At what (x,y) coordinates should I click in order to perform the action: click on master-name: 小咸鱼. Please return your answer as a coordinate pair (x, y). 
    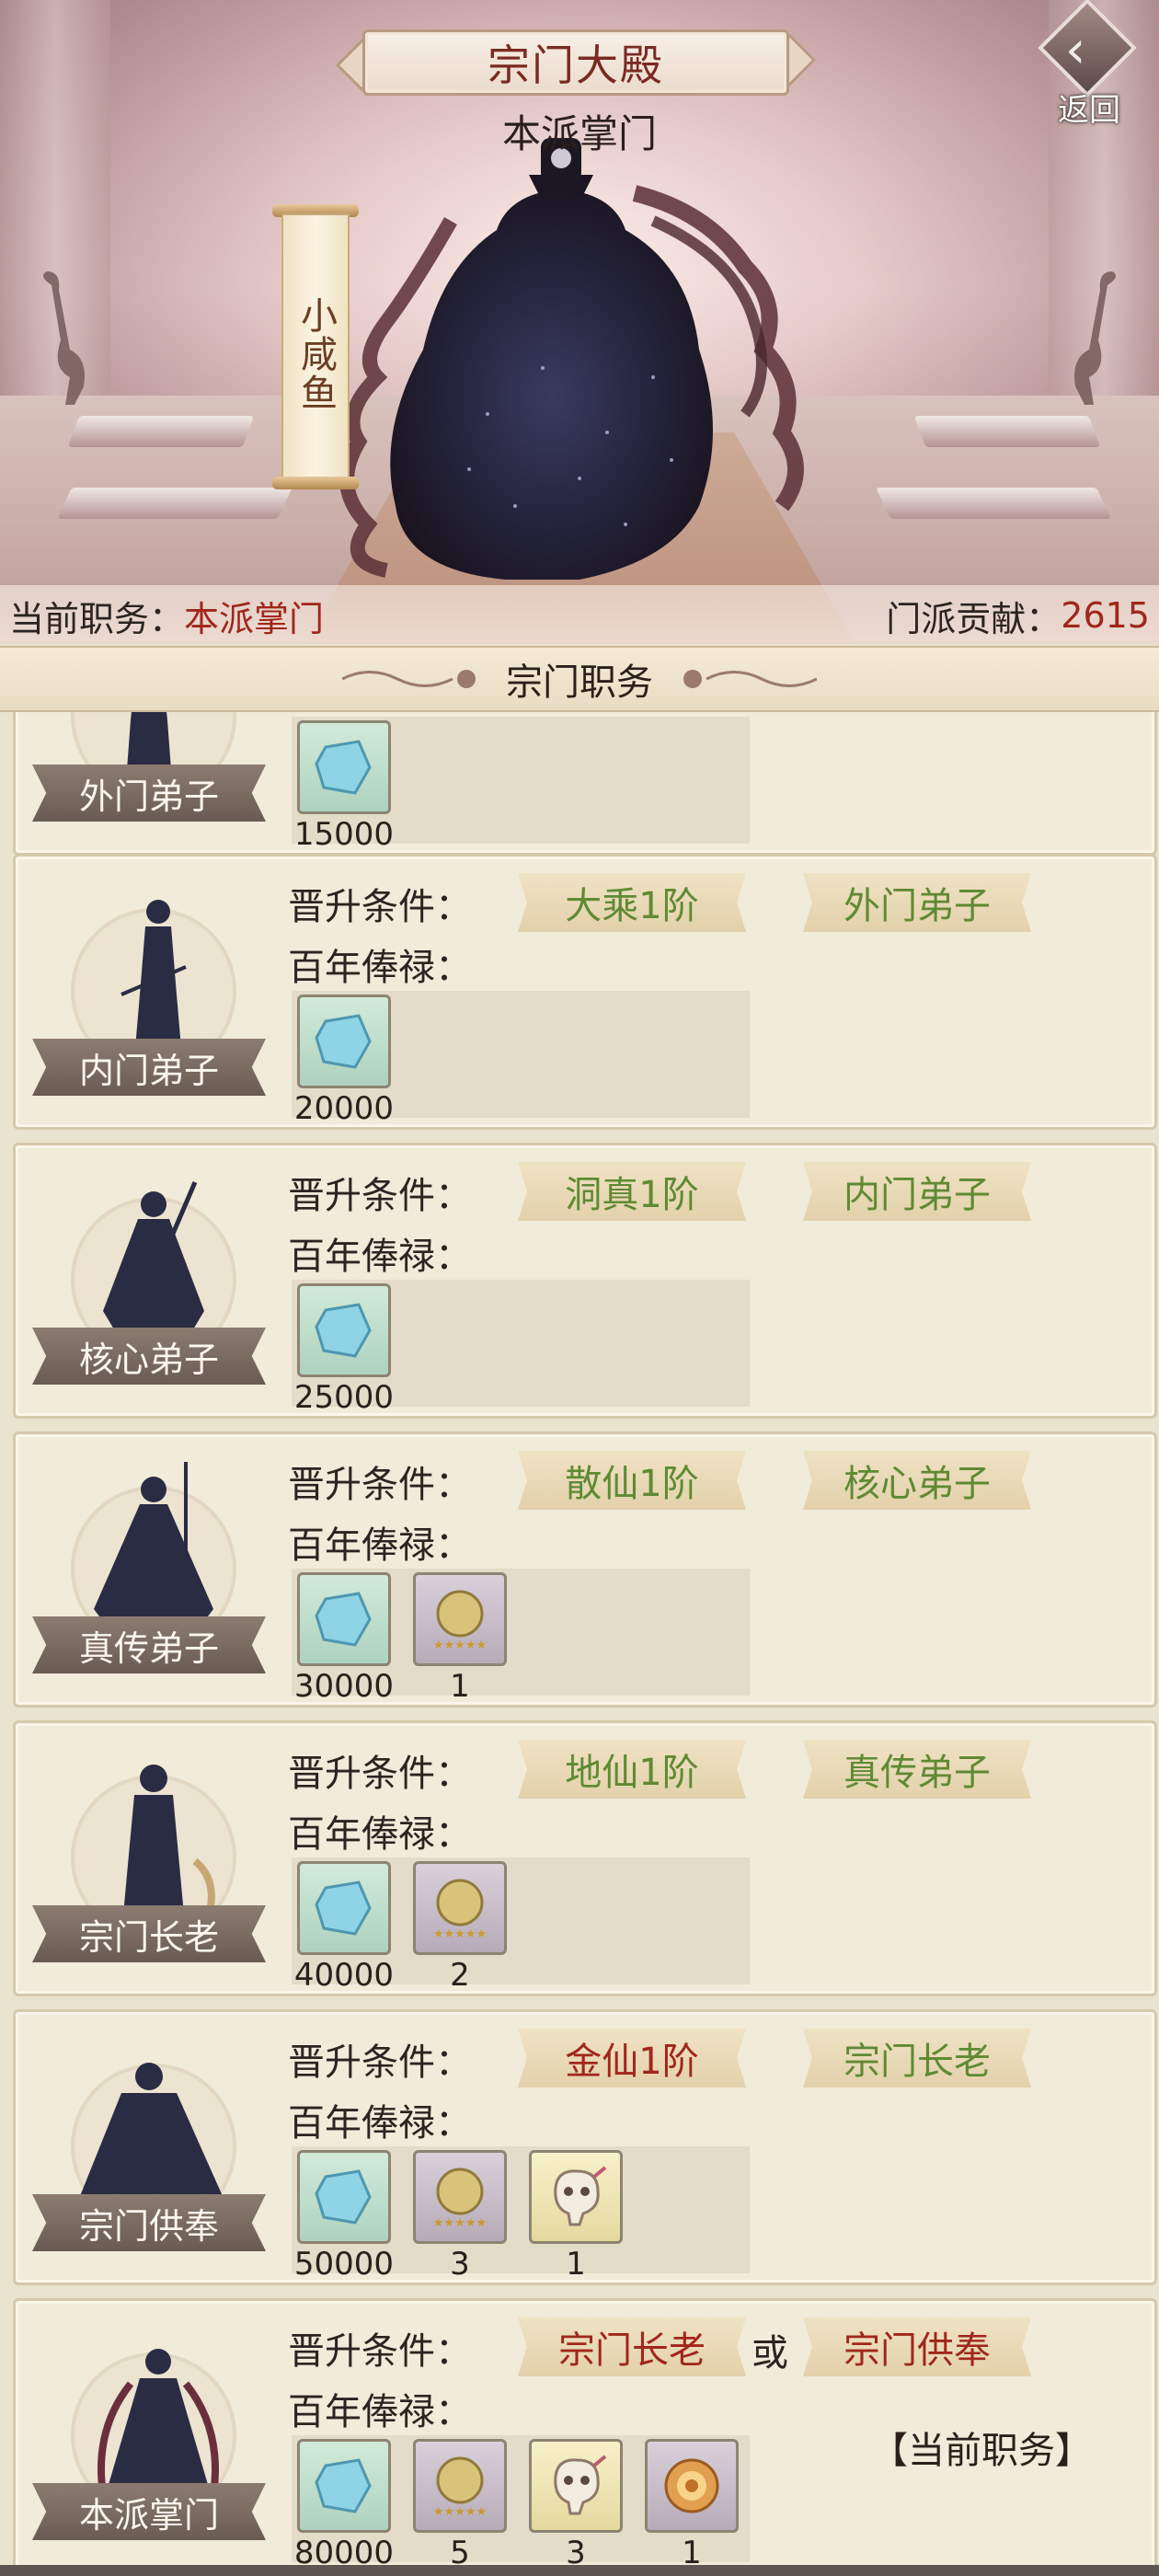
    Looking at the image, I should click on (315, 354).